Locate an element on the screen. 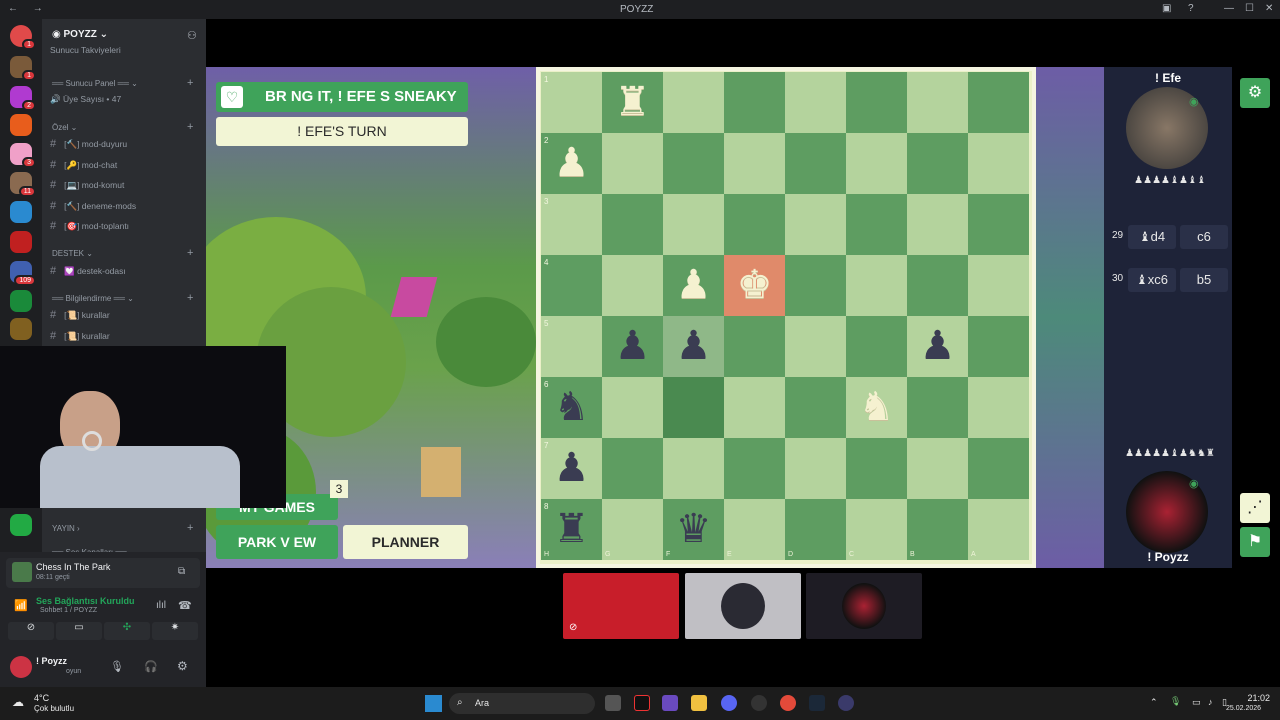 The image size is (1280, 720). server-icon: 3 is located at coordinates (23, 155).